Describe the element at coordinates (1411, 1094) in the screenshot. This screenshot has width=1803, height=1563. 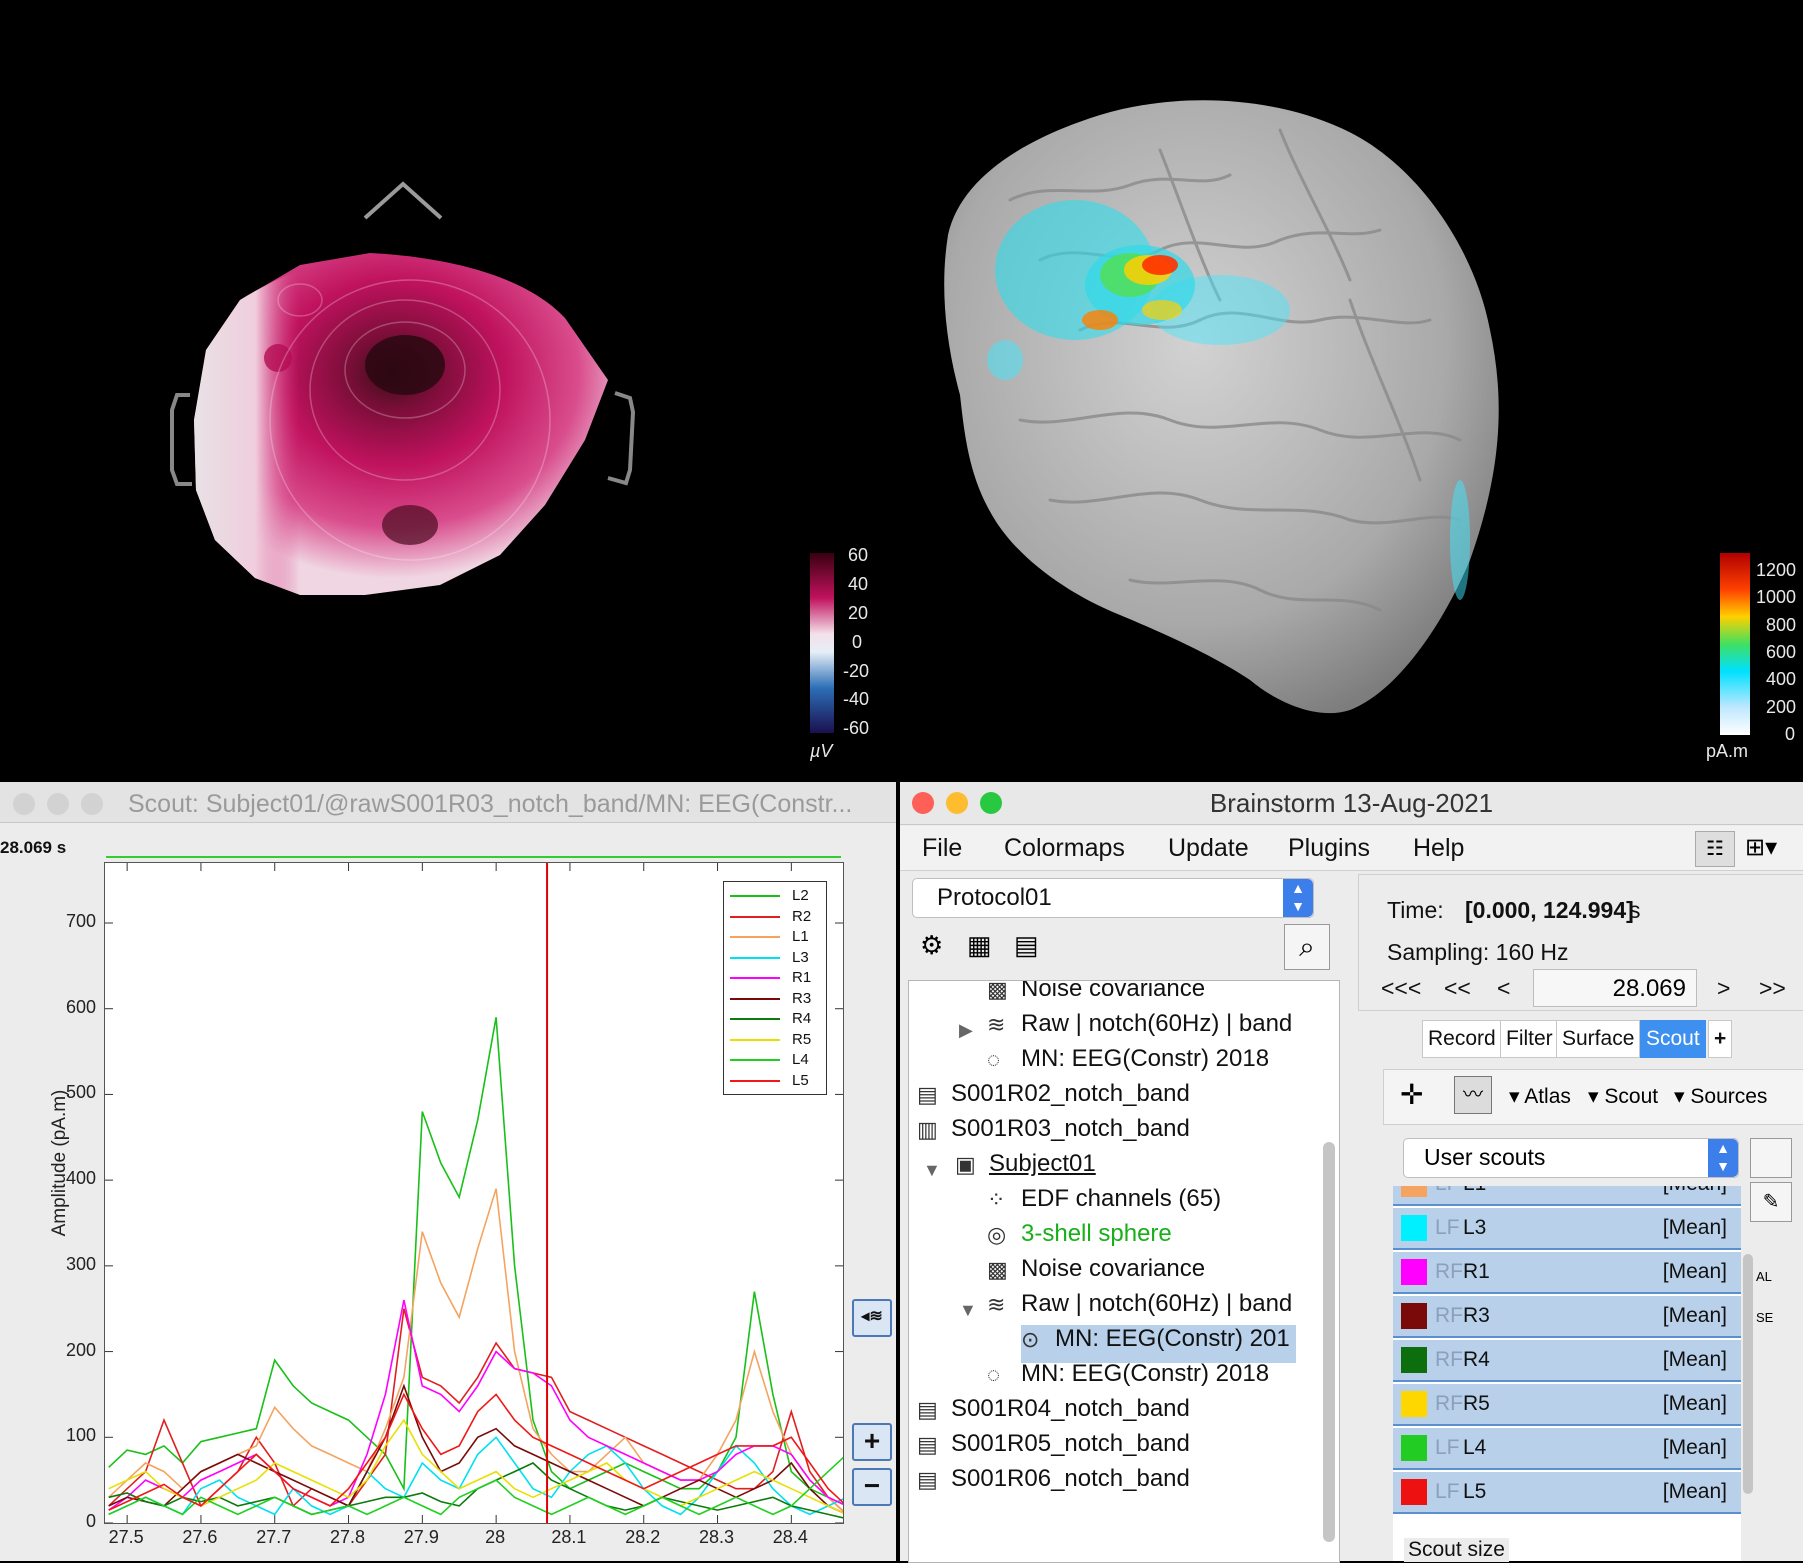
I see `crosshair-icon: ✛` at that location.